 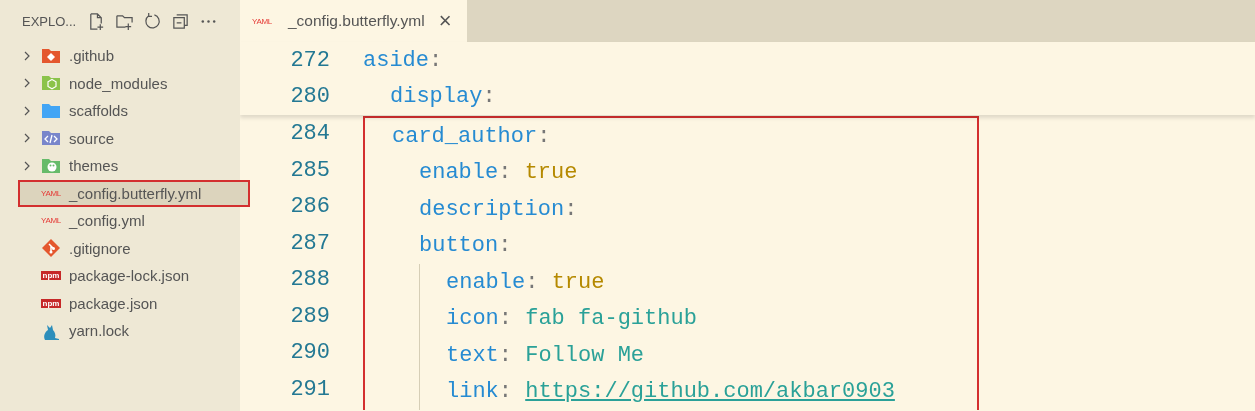 I want to click on line-number: 286, so click(x=309, y=207).